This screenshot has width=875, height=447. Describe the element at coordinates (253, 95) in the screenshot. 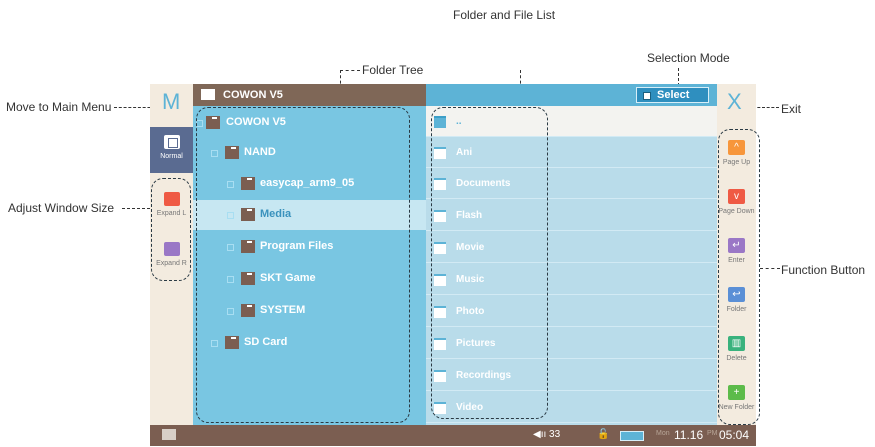

I see `device-title: COWON V5` at that location.